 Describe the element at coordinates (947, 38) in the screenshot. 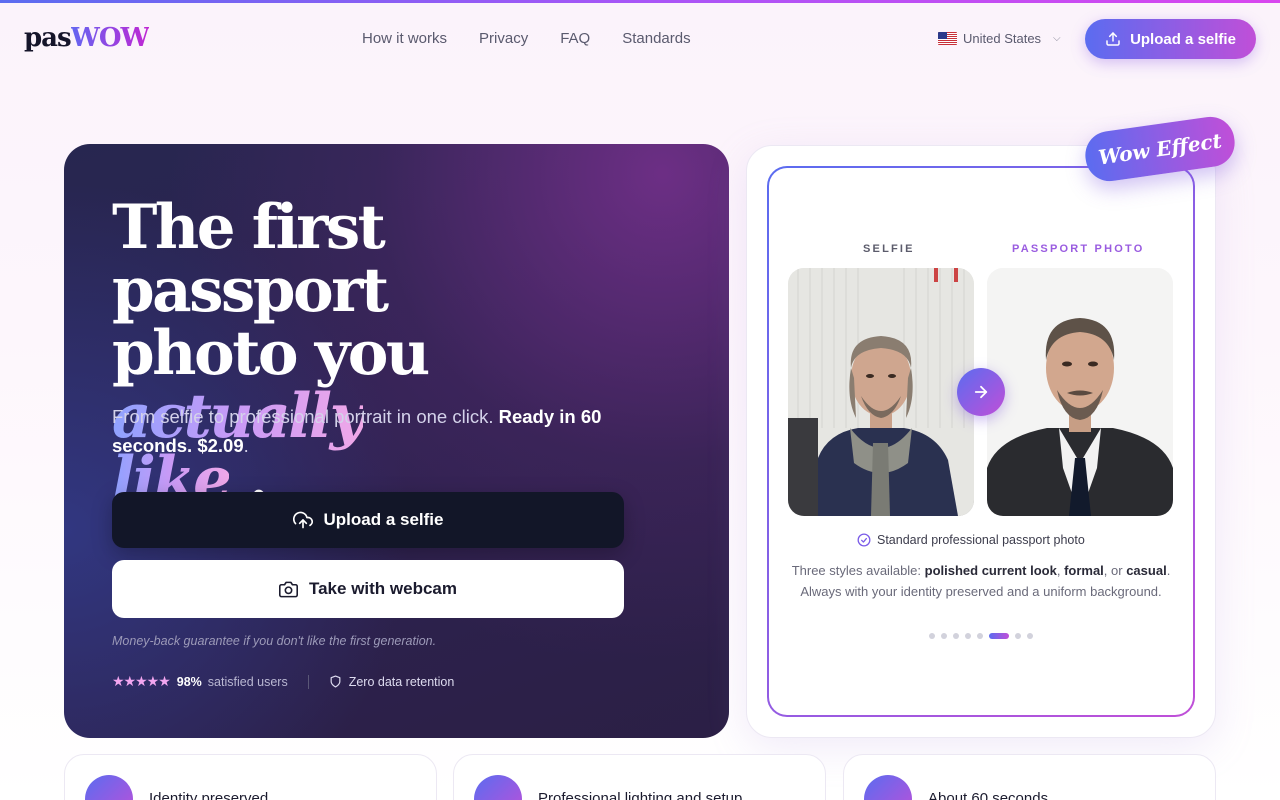

I see `us-flag-icon` at that location.